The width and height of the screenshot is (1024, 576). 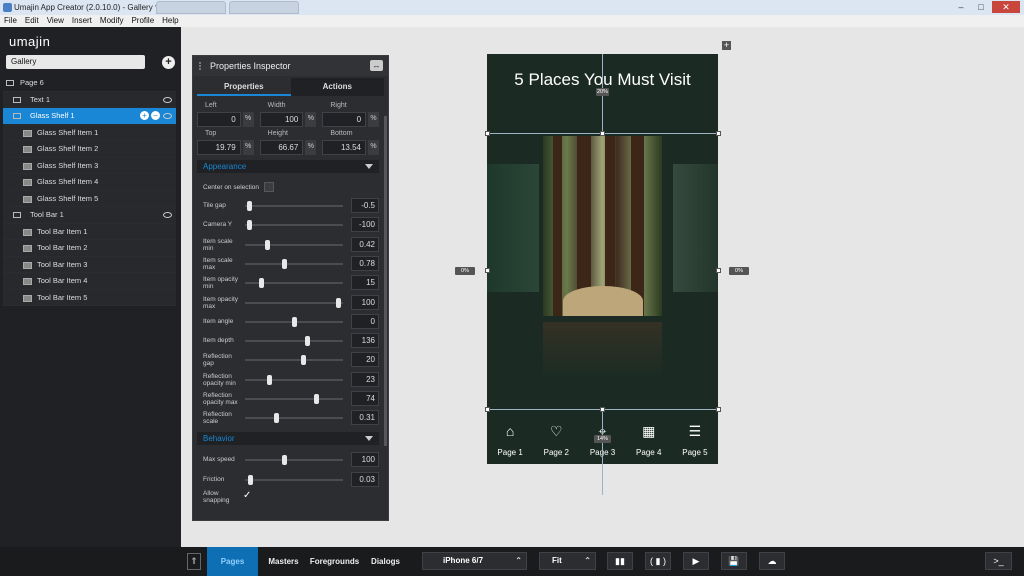 I want to click on glass-shelf-item-left, so click(x=513, y=228).